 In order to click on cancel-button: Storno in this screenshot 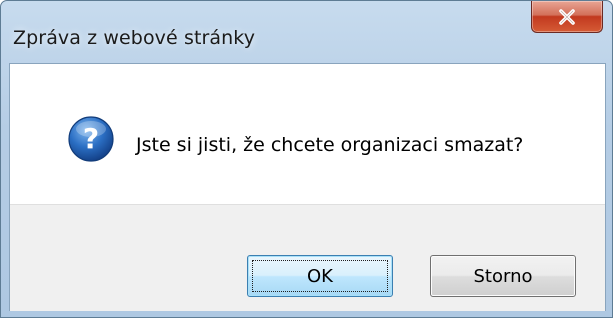, I will do `click(503, 276)`.